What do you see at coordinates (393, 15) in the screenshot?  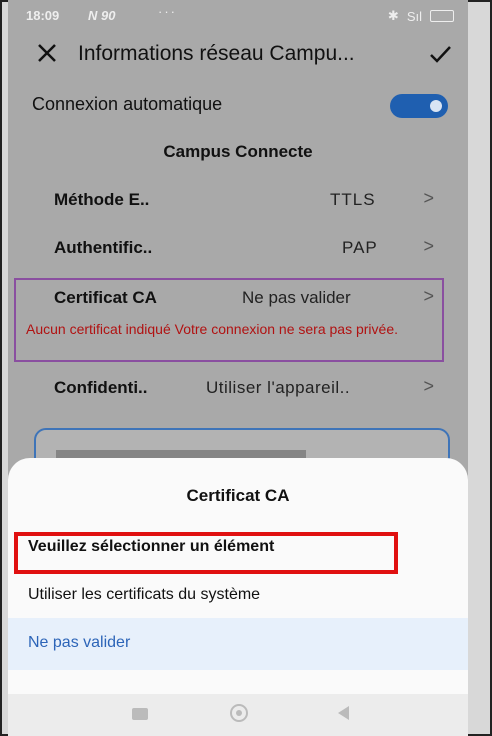 I see `bluetooth-icon: ✱` at bounding box center [393, 15].